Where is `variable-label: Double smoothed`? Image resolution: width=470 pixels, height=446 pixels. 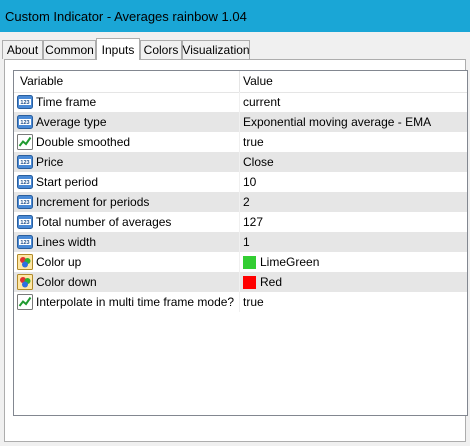
variable-label: Double smoothed is located at coordinates (83, 142).